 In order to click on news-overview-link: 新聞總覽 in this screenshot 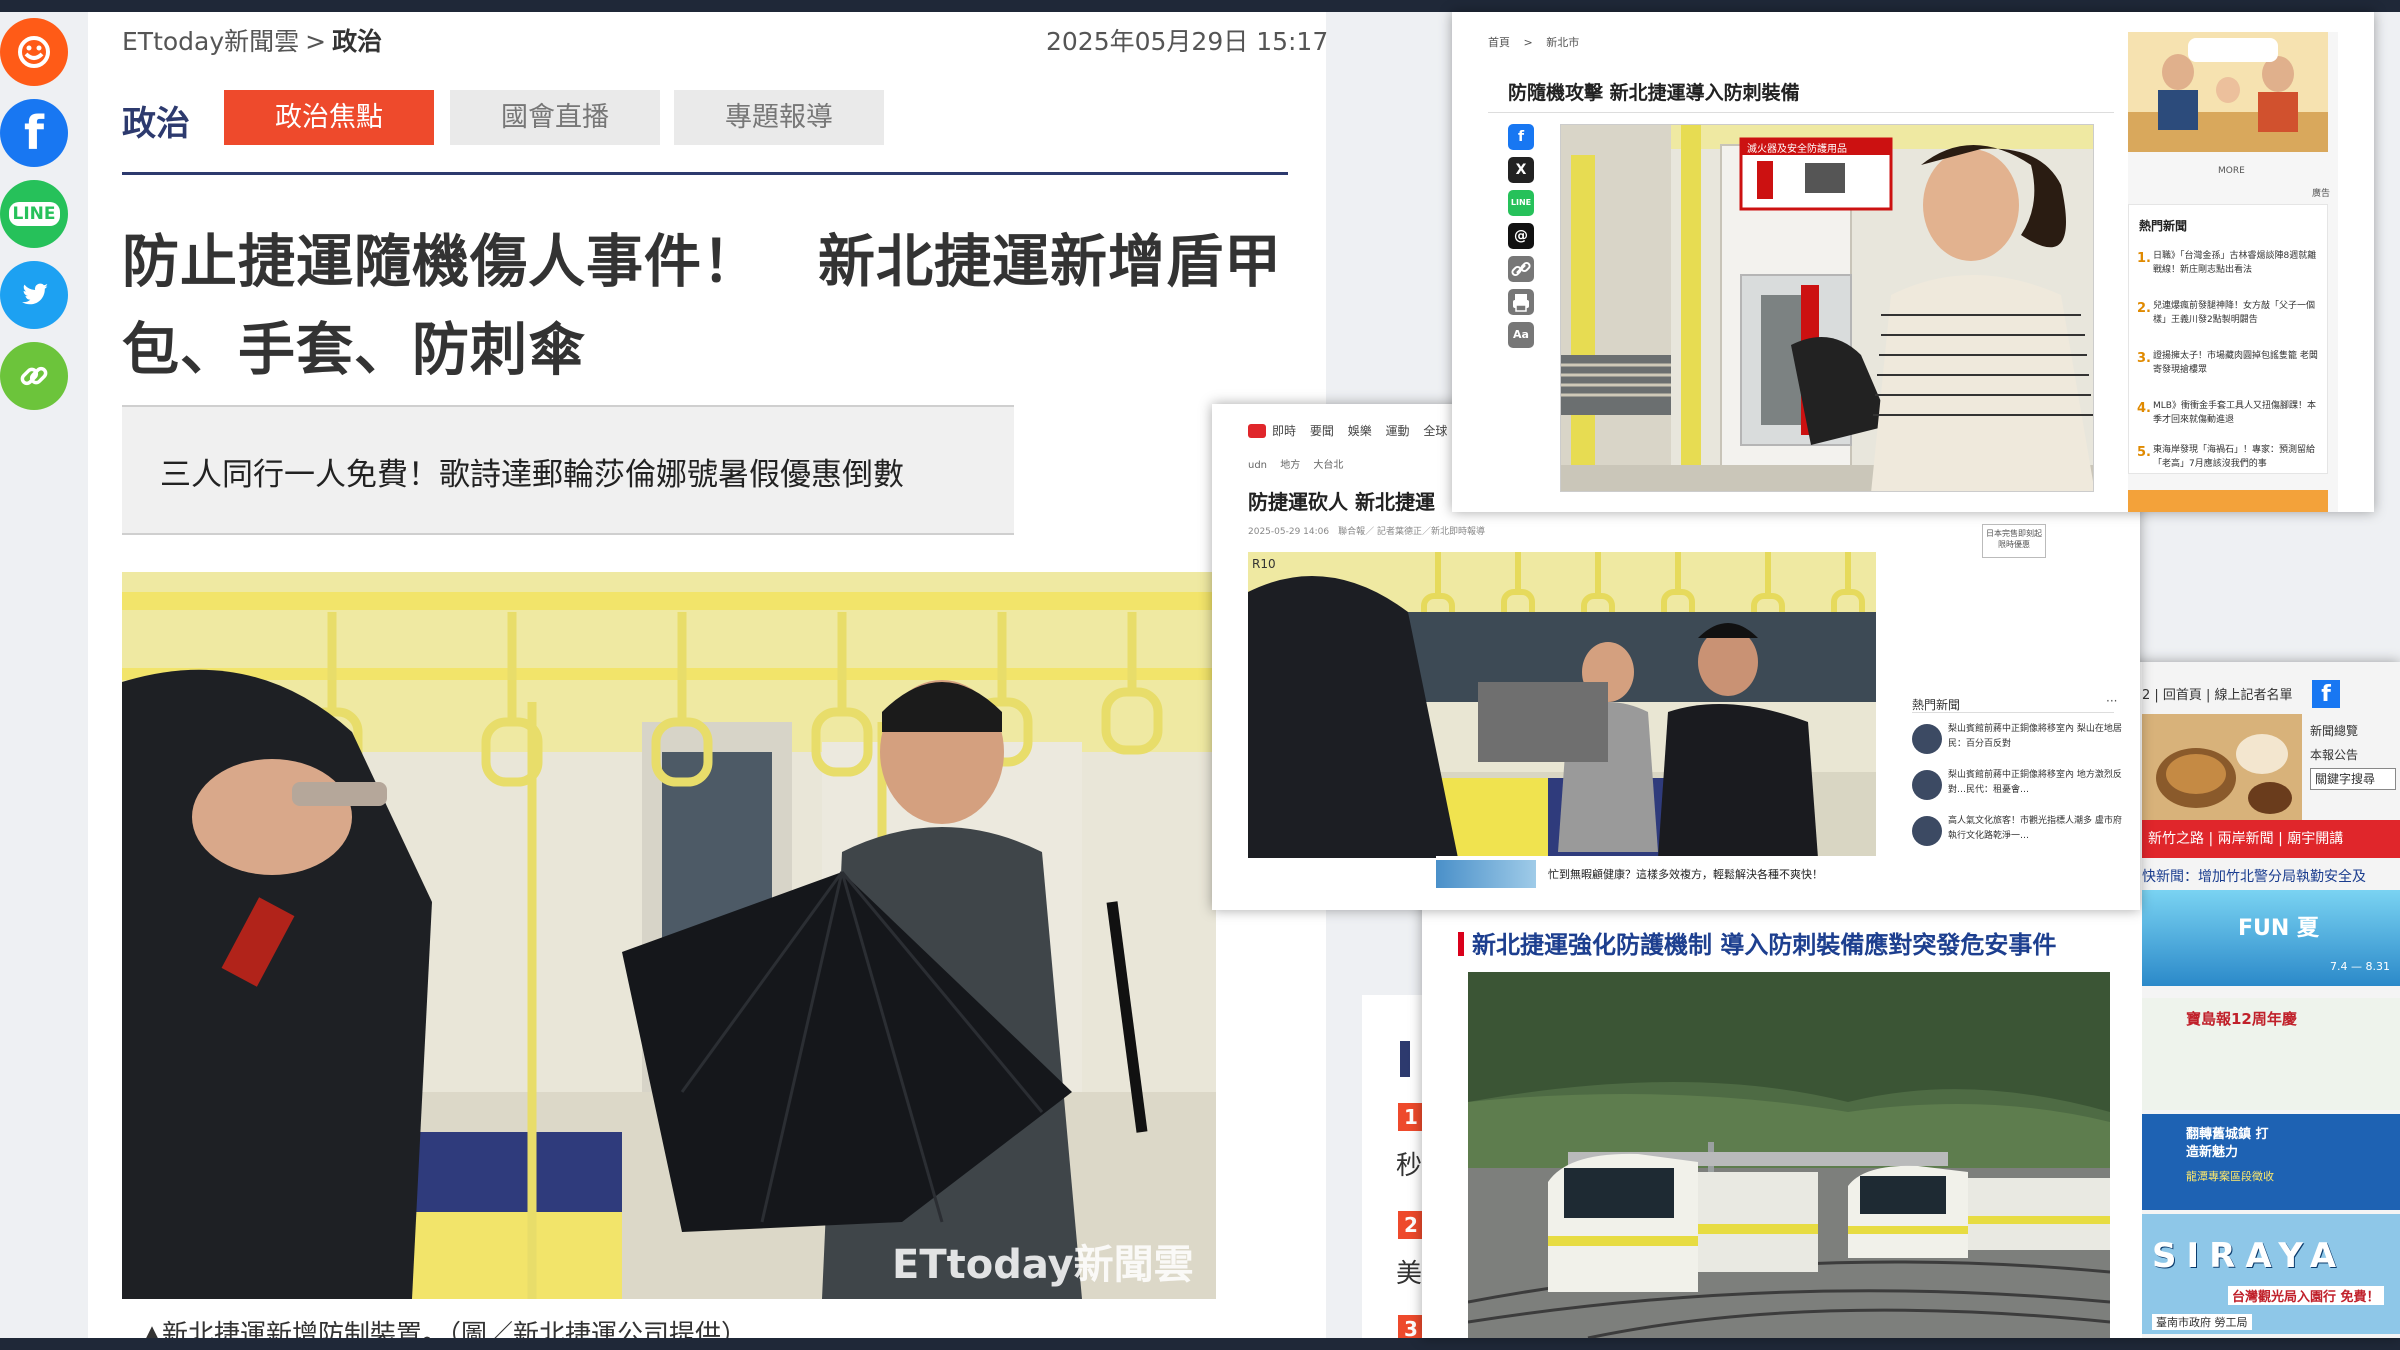, I will do `click(2334, 730)`.